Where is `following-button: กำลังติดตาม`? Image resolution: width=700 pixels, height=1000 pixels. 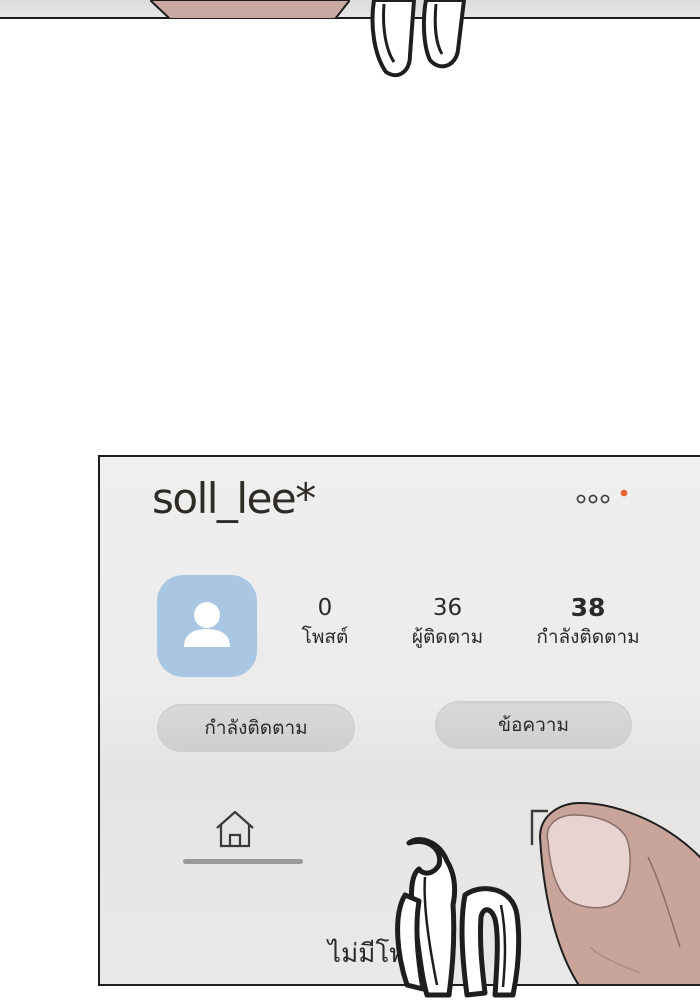
following-button: กำลังติดตาม is located at coordinates (256, 728).